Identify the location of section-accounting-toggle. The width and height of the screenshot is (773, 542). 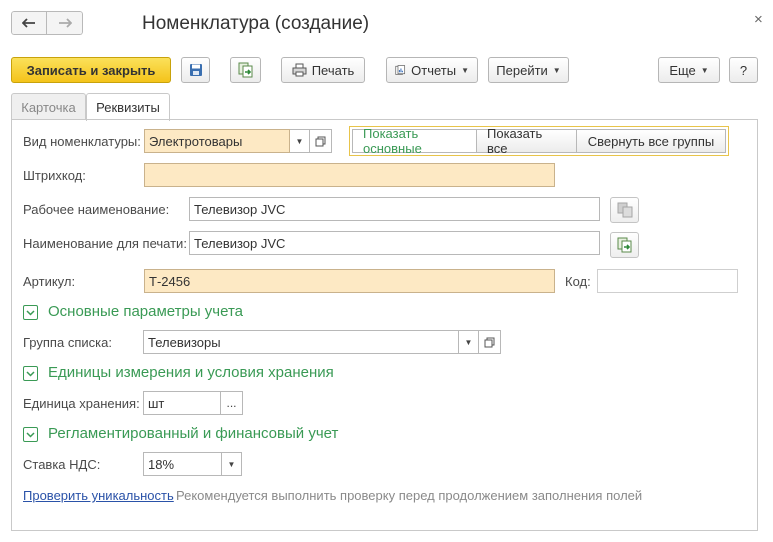
(30, 312).